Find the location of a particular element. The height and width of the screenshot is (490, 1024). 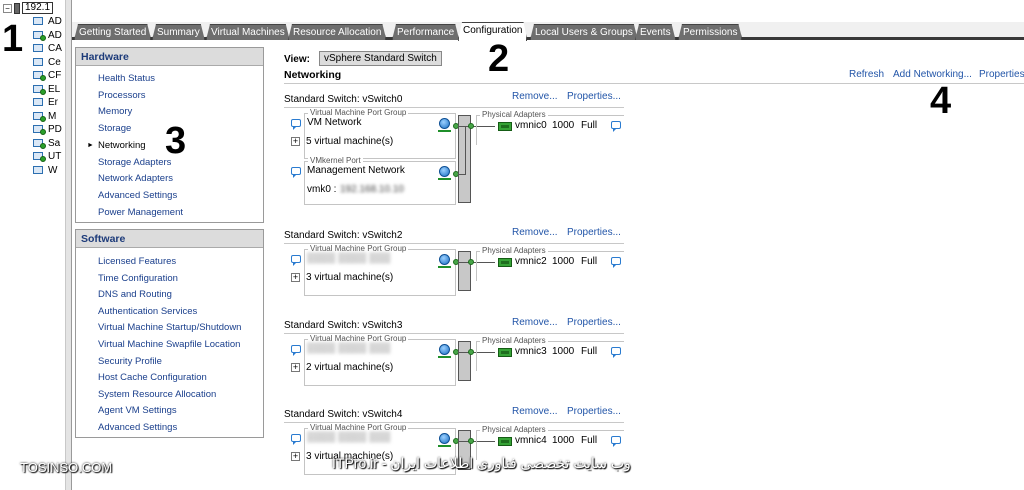

tab-permissions: Permissions is located at coordinates (710, 32).